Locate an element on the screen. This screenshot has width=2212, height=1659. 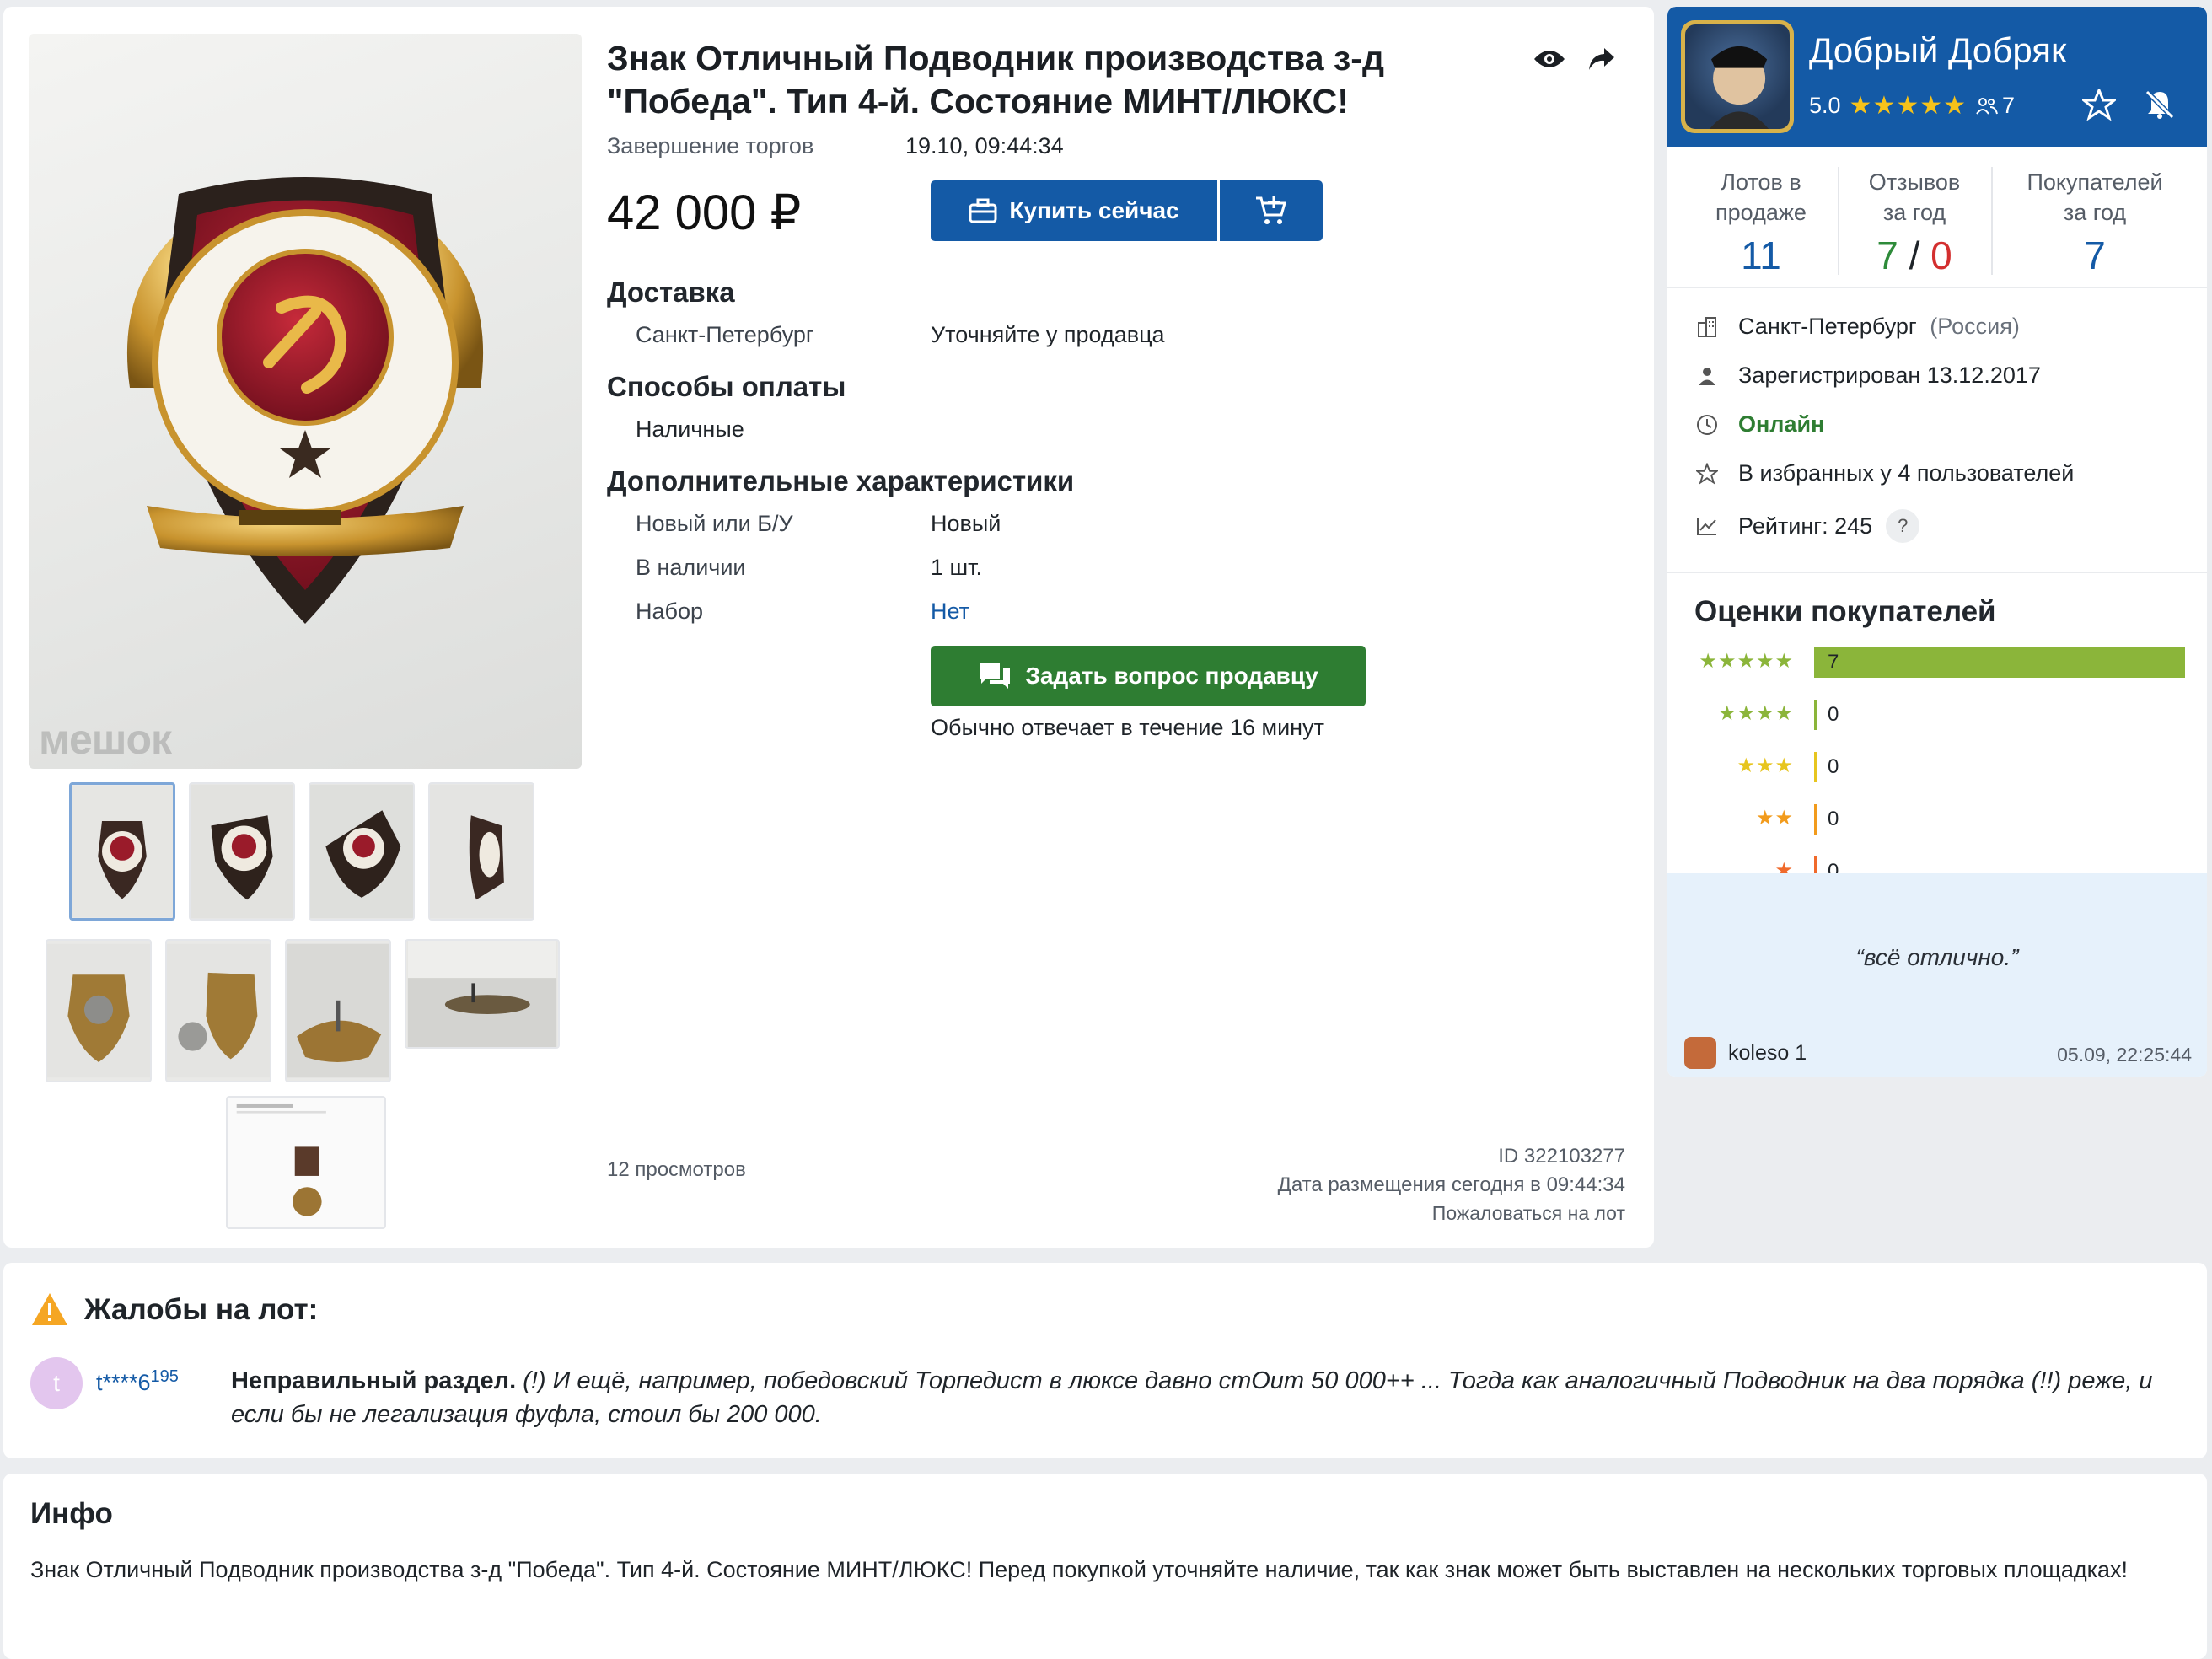
delivery-value: Уточняйте у продавца is located at coordinates (1048, 334).